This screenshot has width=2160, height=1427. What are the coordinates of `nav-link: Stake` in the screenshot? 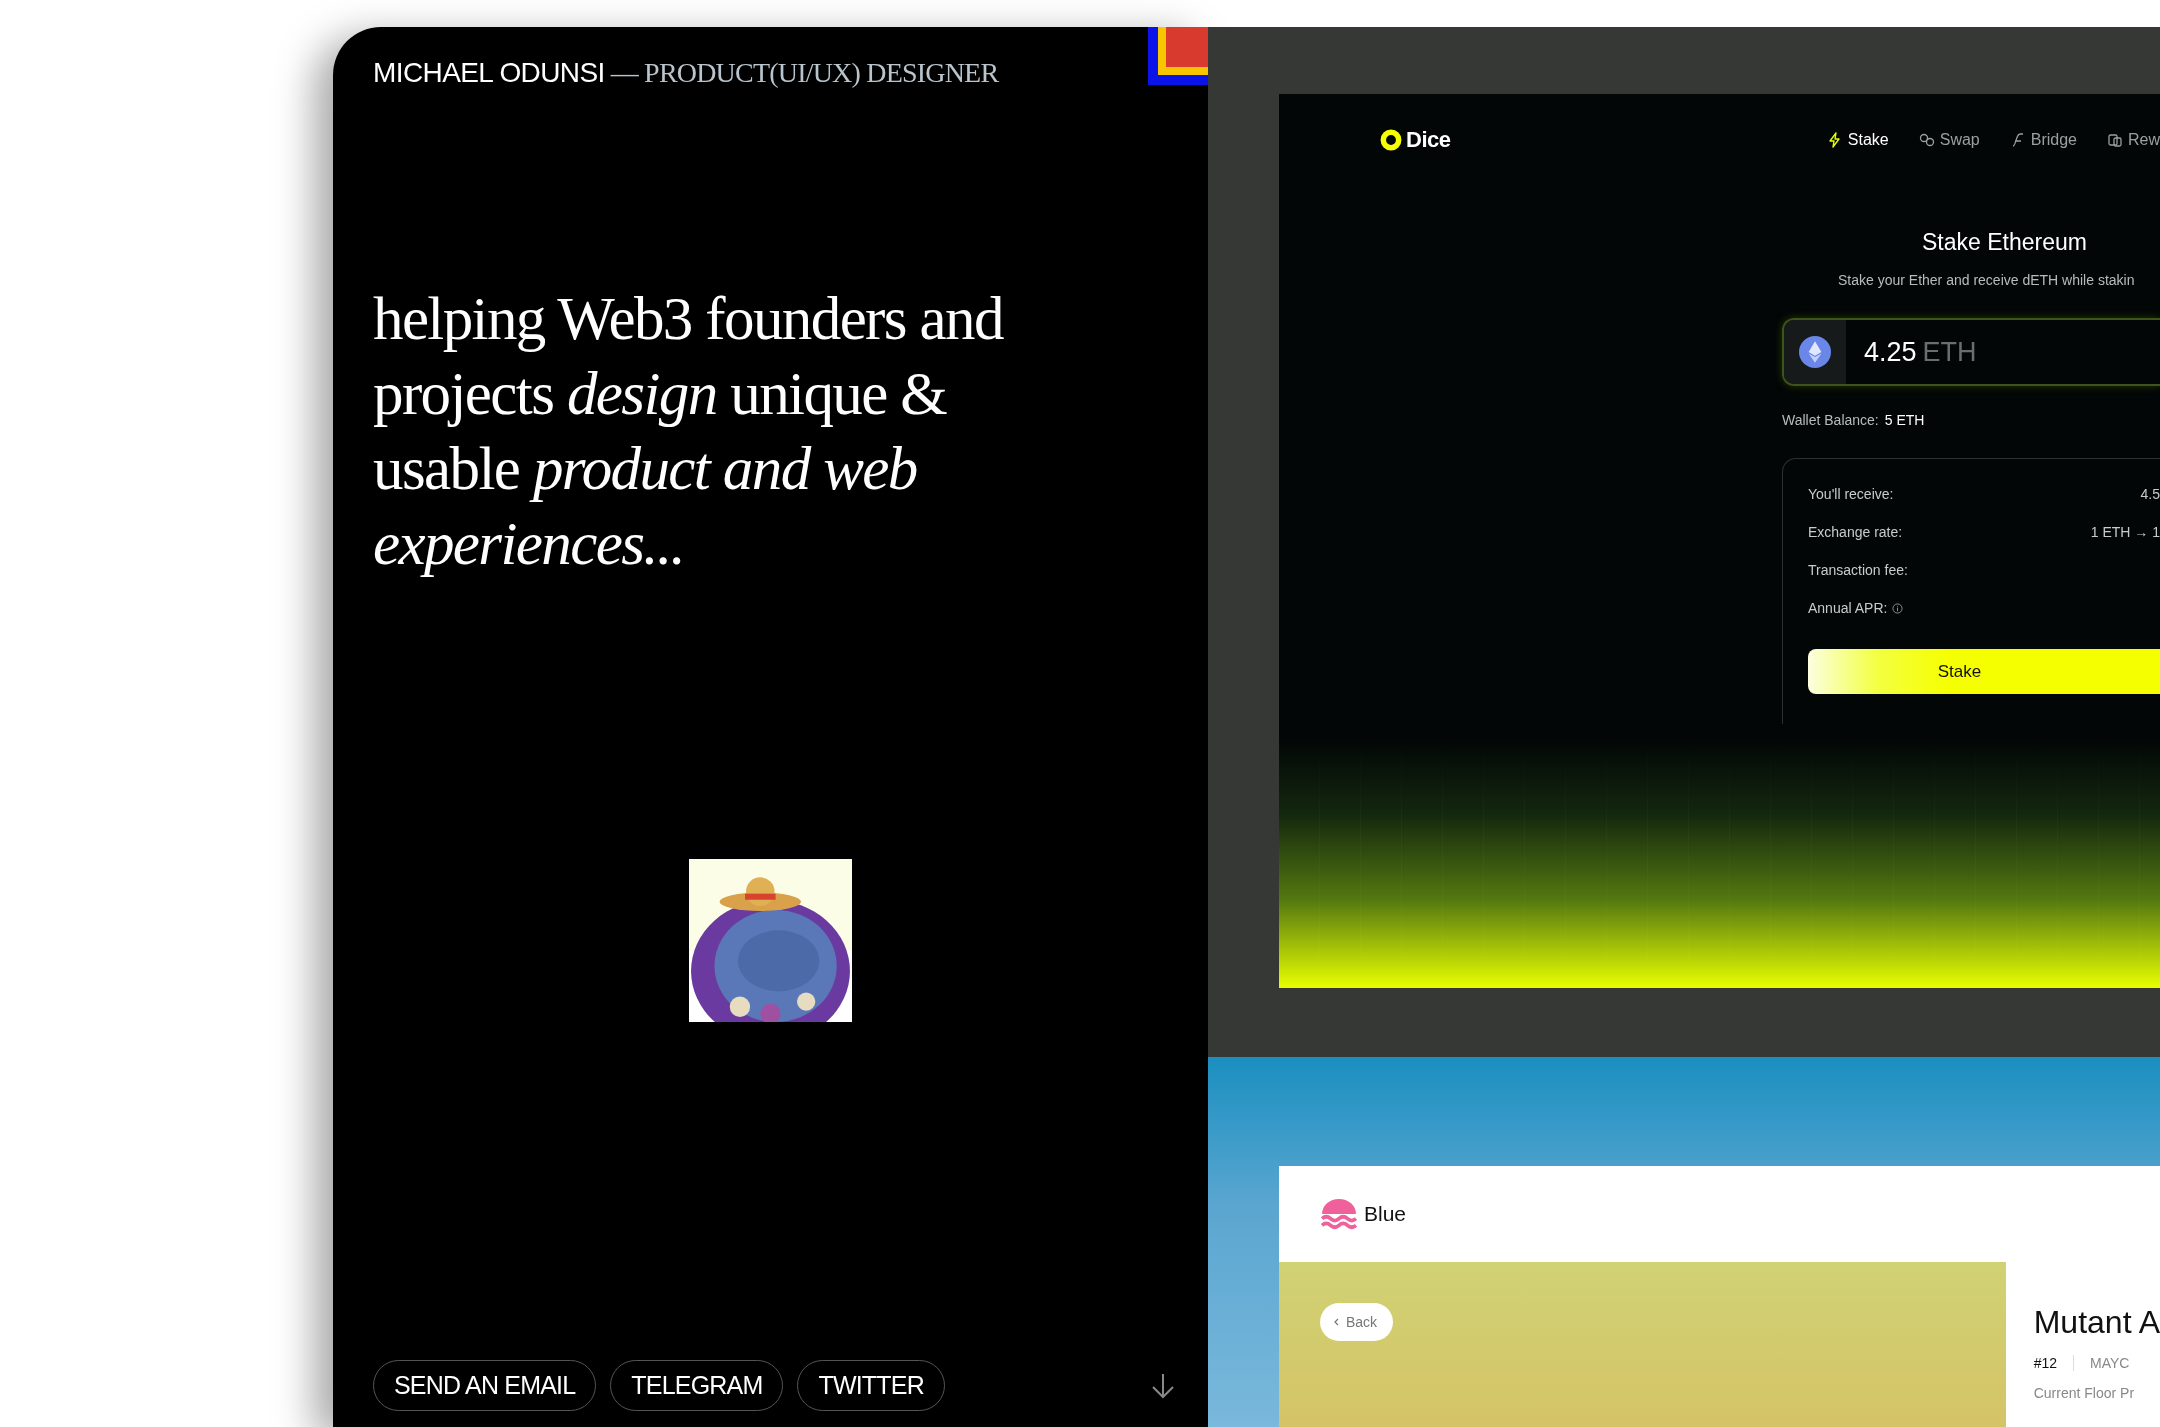 It's located at (1857, 140).